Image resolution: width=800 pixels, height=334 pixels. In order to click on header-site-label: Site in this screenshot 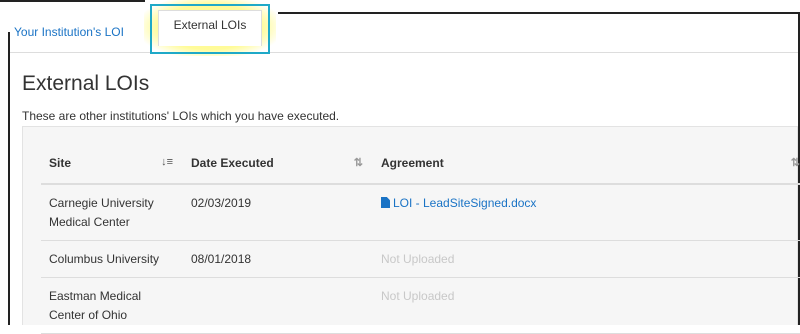, I will do `click(60, 163)`.